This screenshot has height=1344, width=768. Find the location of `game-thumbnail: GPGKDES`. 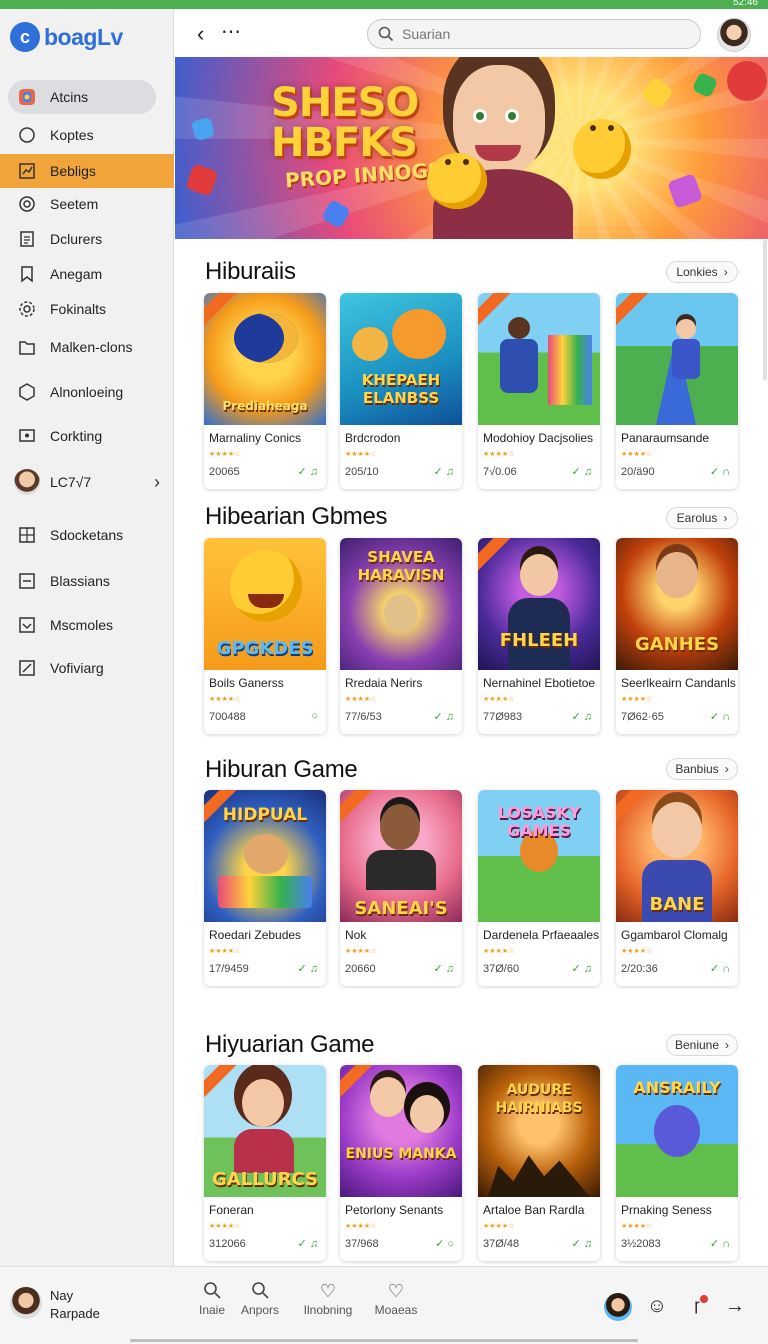

game-thumbnail: GPGKDES is located at coordinates (265, 604).